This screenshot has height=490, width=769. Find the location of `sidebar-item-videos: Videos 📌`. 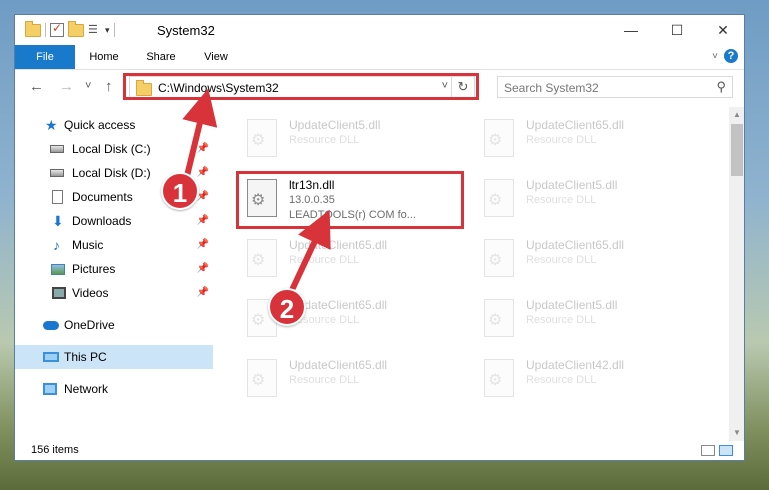

sidebar-item-videos: Videos 📌 is located at coordinates (114, 293).